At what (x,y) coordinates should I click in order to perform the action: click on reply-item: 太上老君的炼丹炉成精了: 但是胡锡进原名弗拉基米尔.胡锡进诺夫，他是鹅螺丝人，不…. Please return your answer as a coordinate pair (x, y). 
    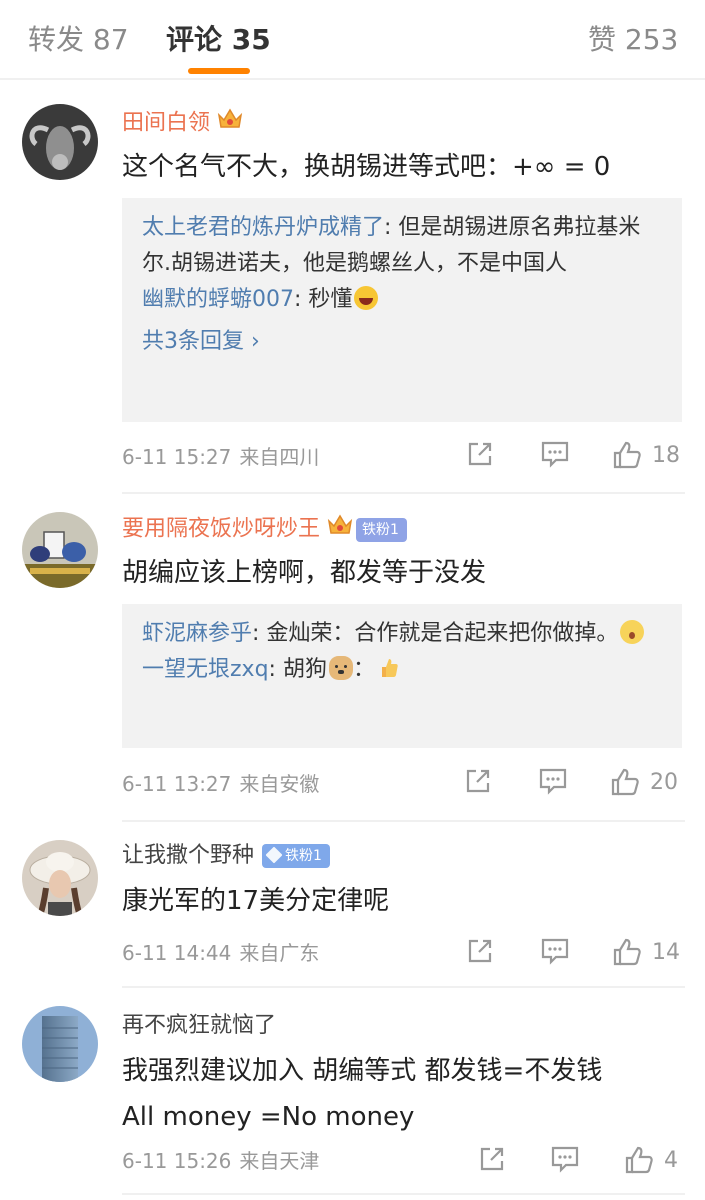
    Looking at the image, I should click on (402, 246).